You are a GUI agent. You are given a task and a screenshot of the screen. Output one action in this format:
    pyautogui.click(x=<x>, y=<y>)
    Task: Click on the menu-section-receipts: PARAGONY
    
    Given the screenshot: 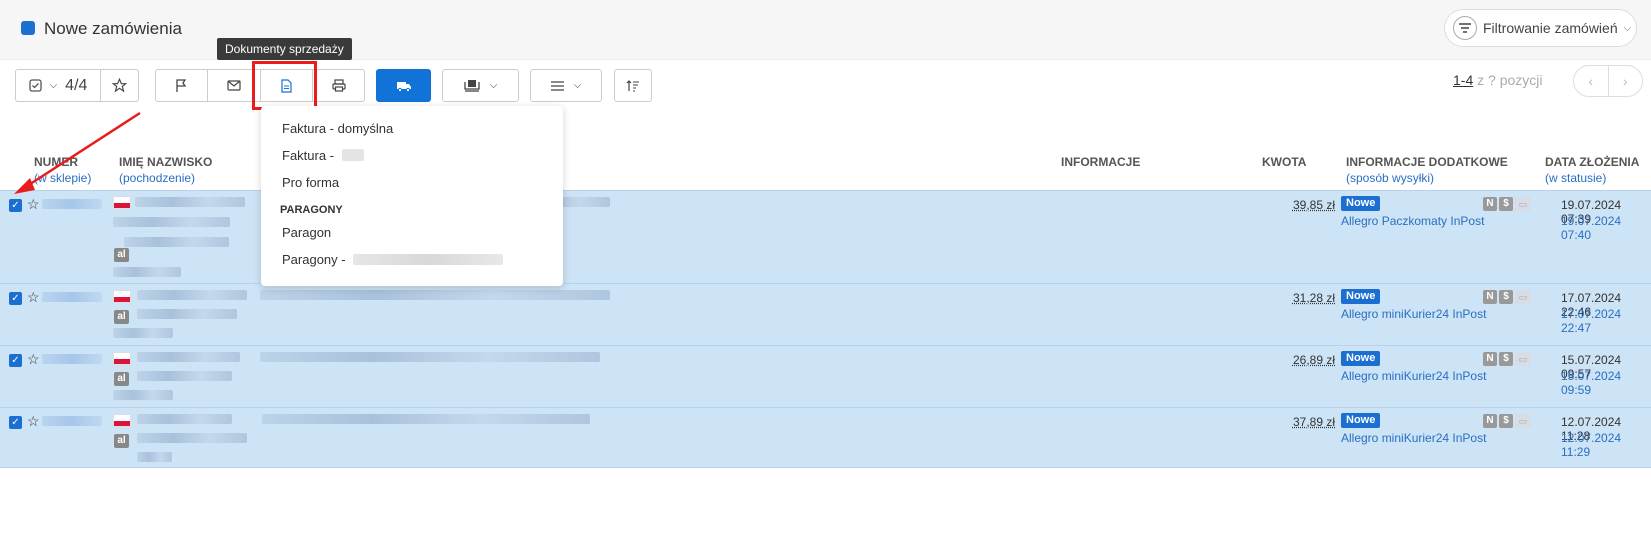 What is the action you would take?
    pyautogui.click(x=311, y=210)
    